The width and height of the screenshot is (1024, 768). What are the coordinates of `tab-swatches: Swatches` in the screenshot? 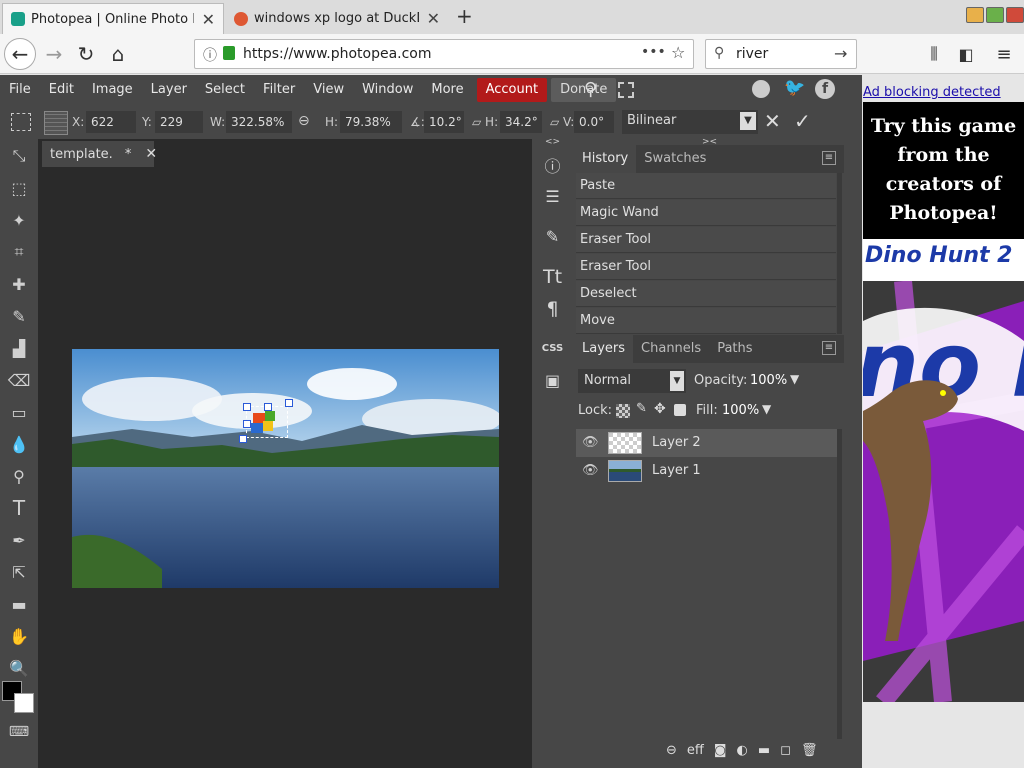 It's located at (675, 159).